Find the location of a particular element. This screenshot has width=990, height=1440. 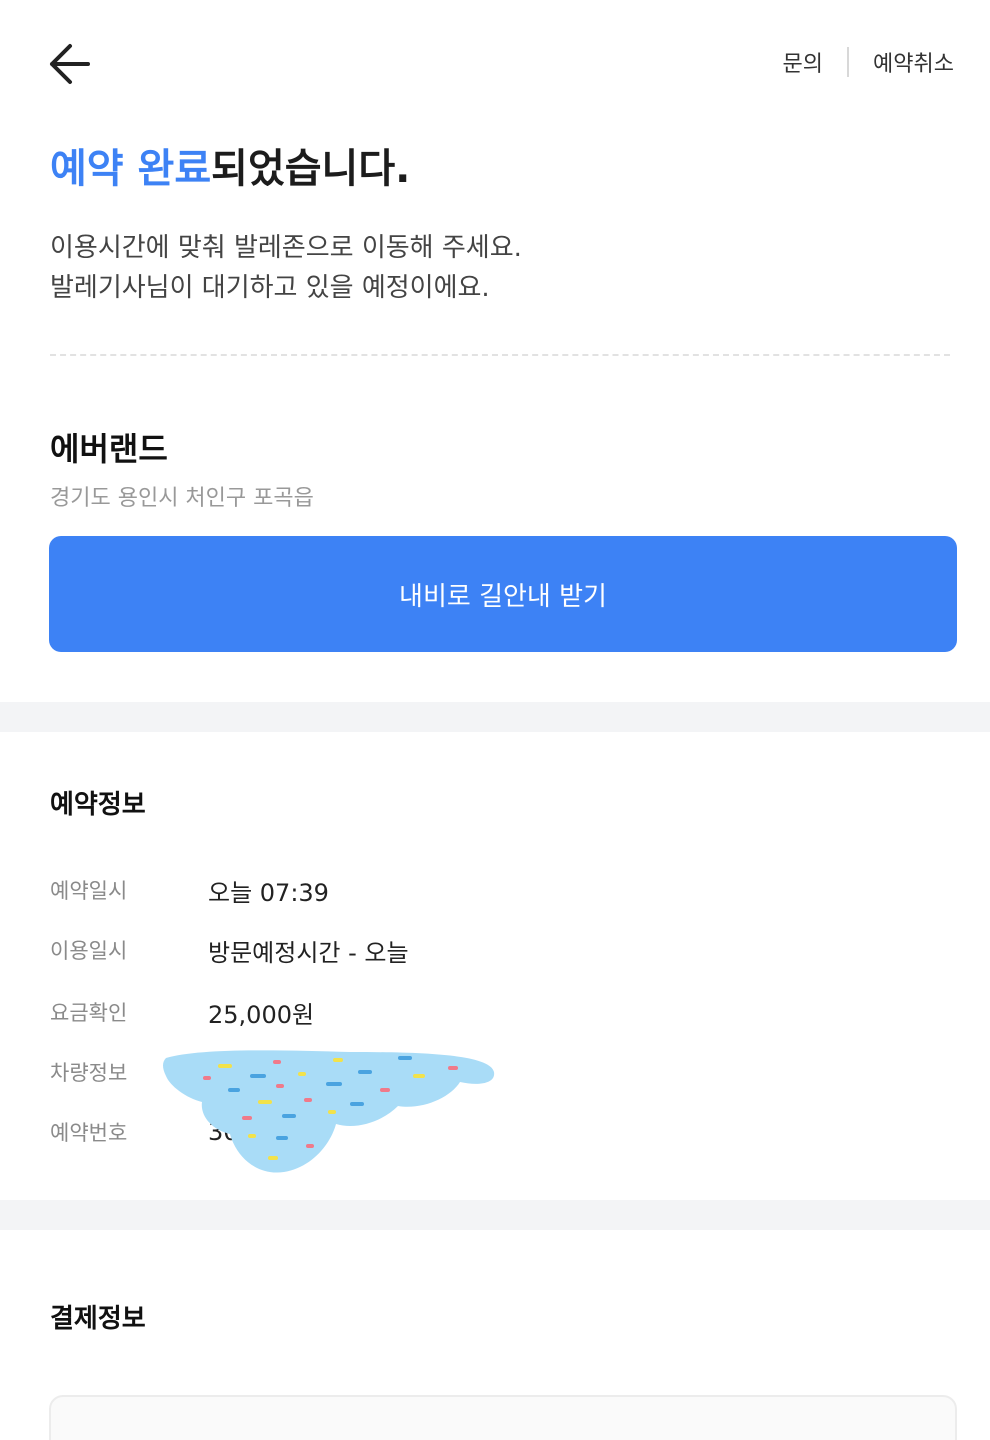

place-name: 에버랜드 is located at coordinates (109, 449).